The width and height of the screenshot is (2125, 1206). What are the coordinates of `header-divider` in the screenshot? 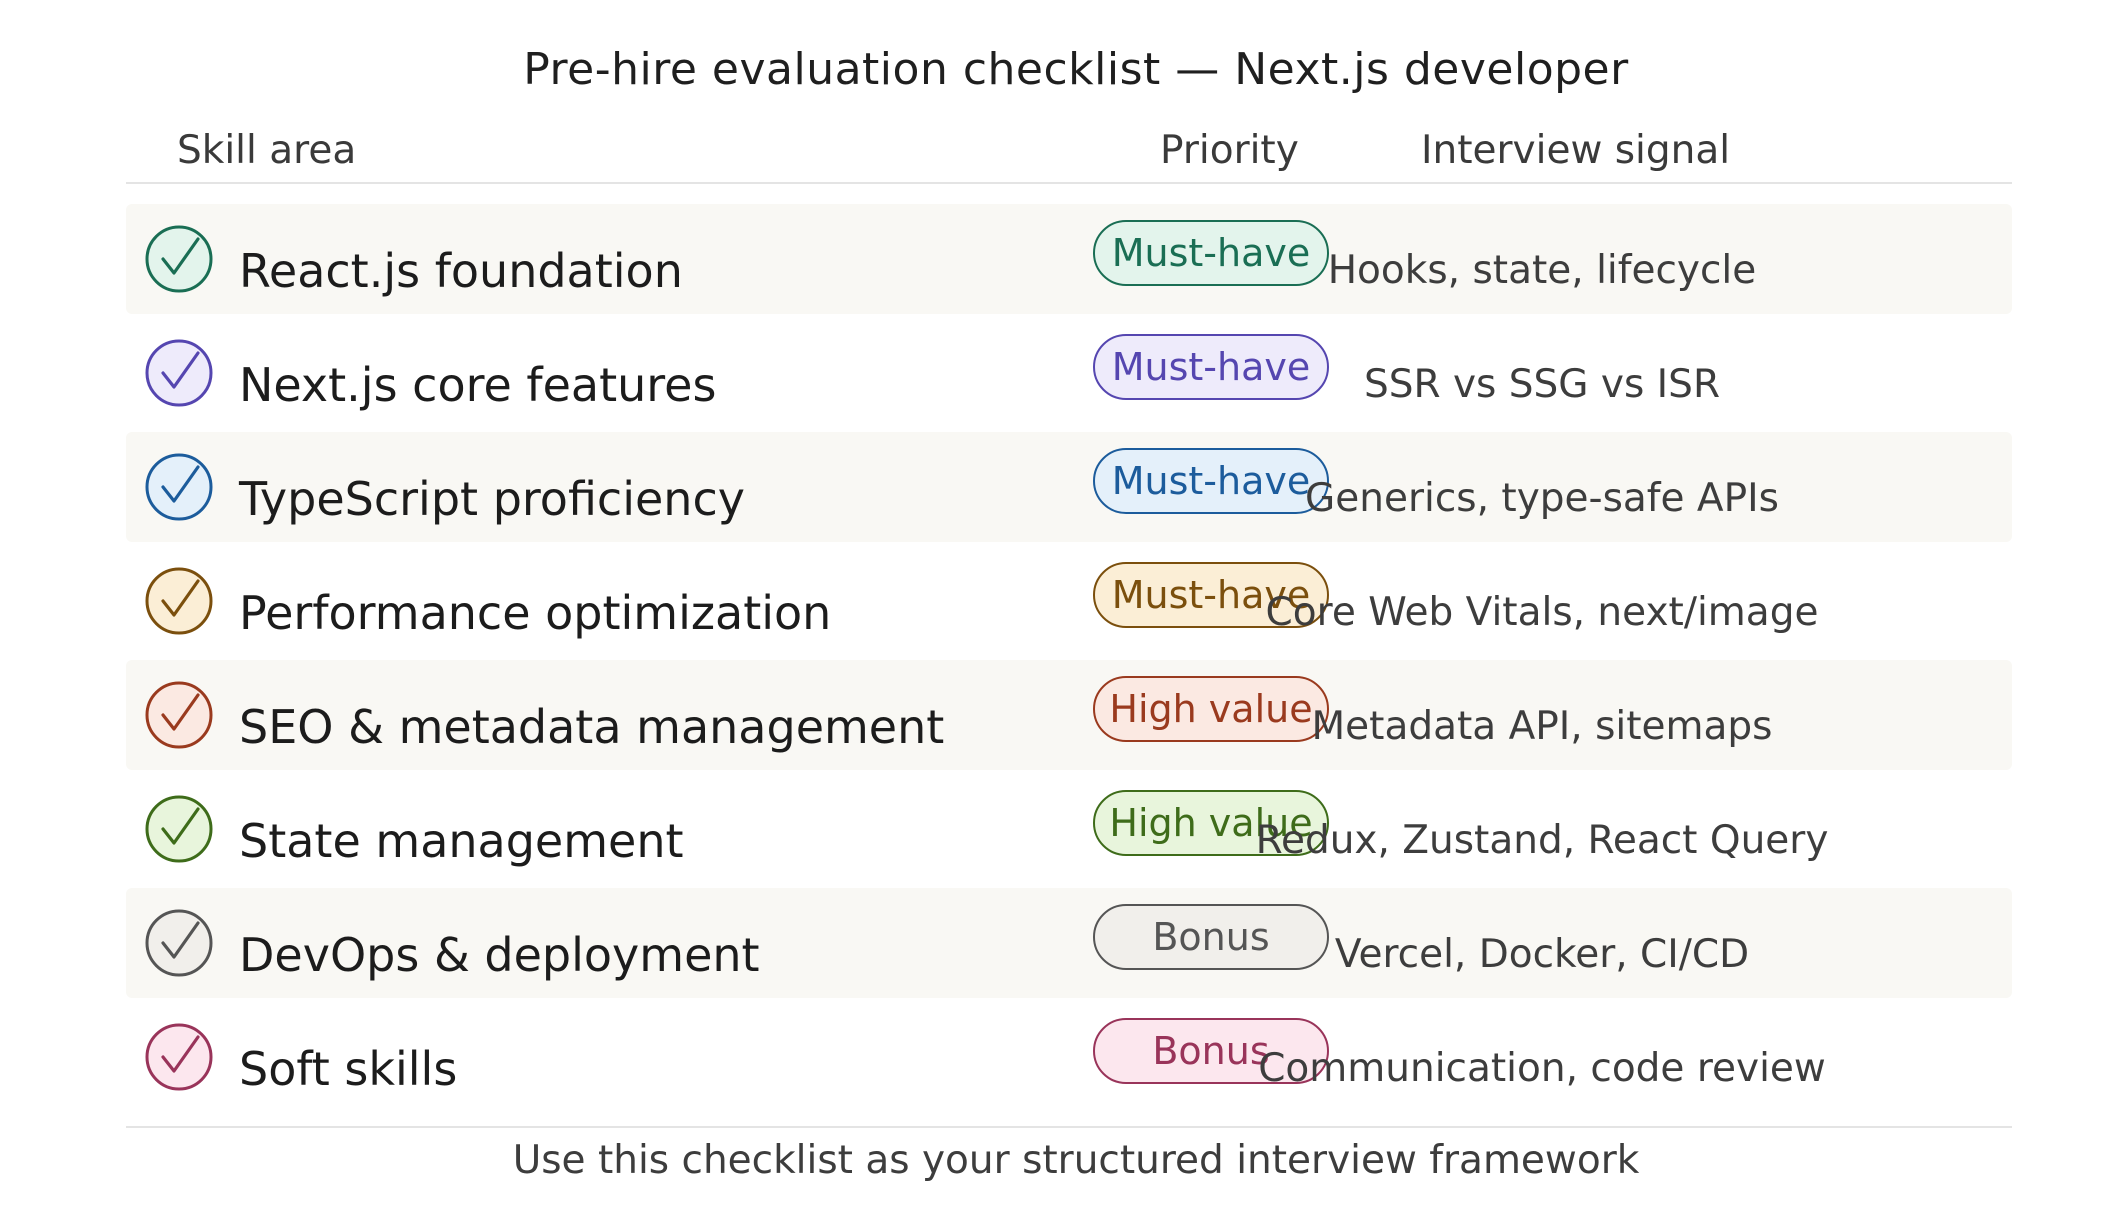 It's located at (1069, 183).